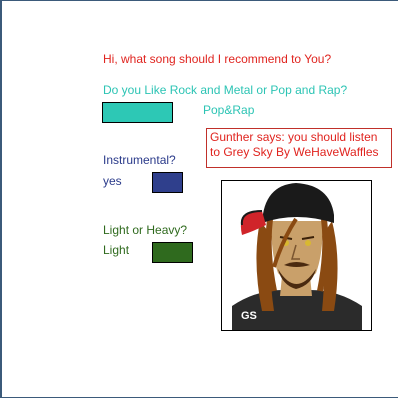  Describe the element at coordinates (116, 250) in the screenshot. I see `weight-choice-label: Light` at that location.